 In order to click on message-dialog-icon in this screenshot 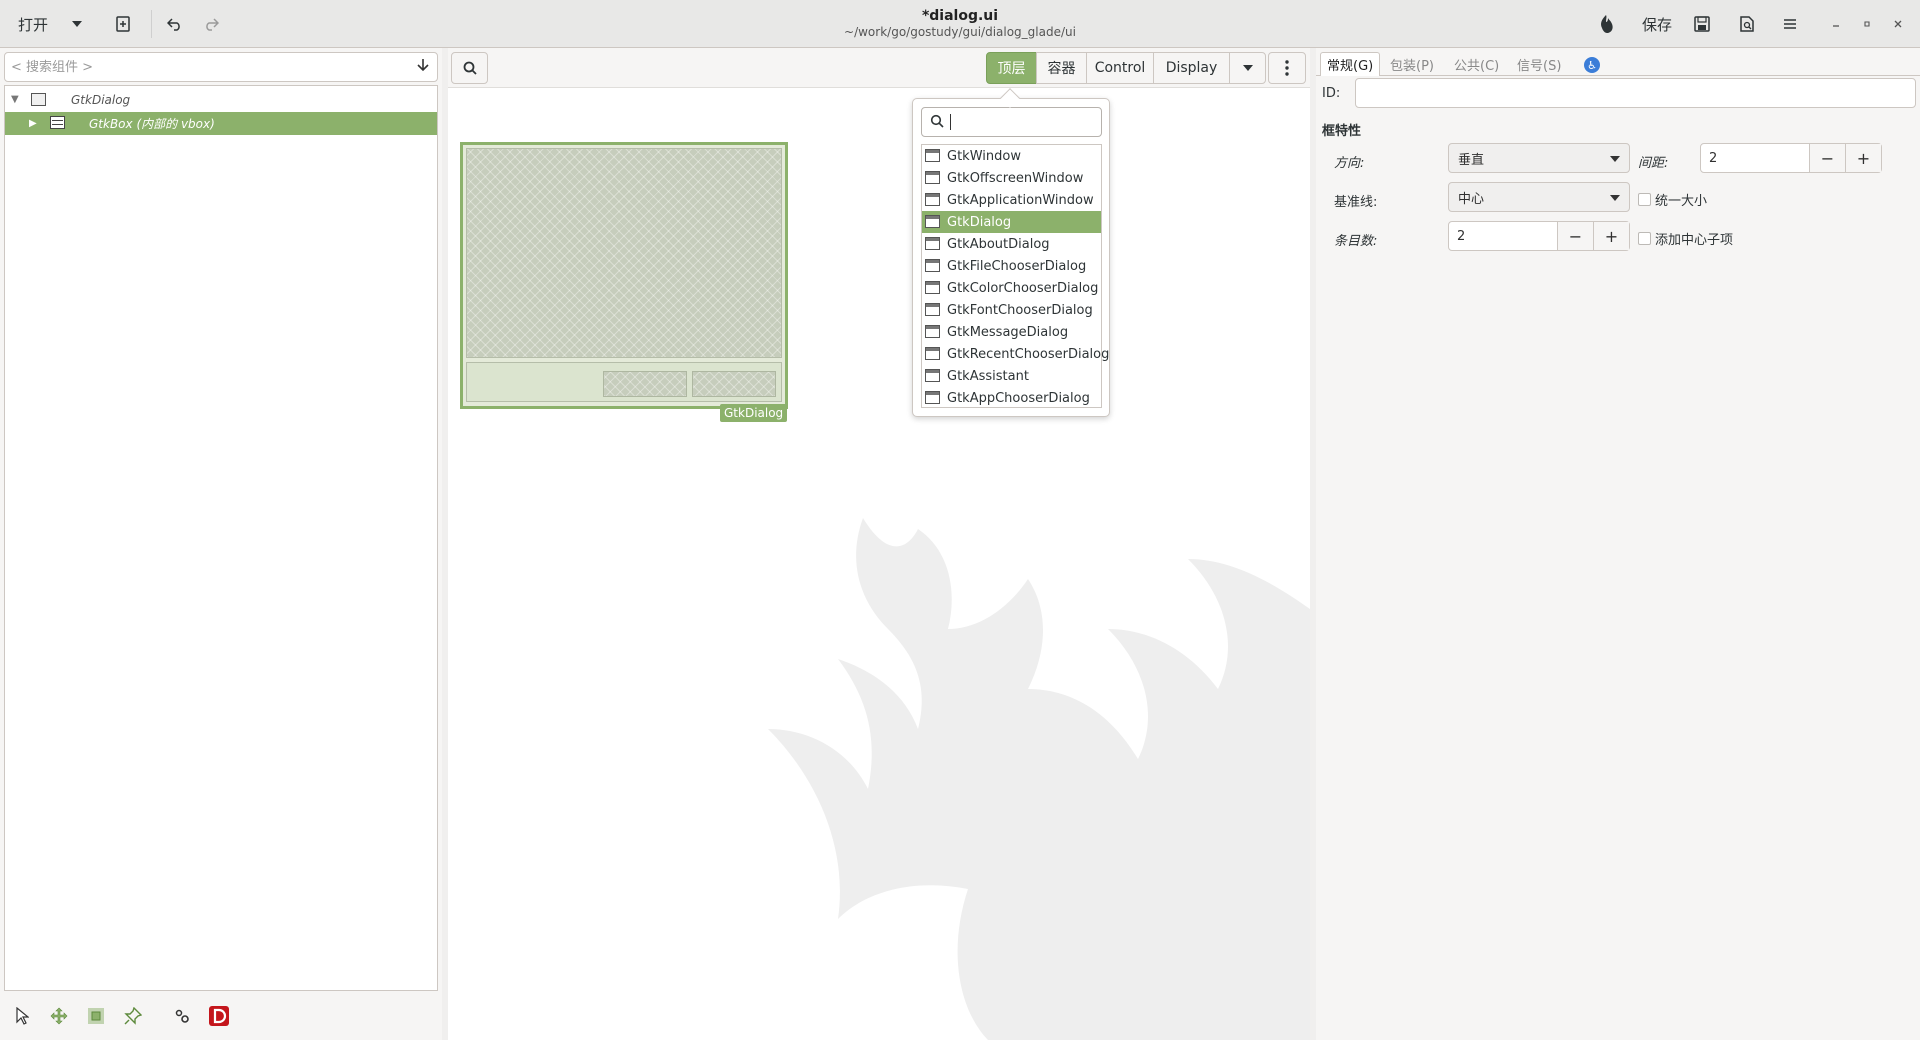, I will do `click(932, 331)`.